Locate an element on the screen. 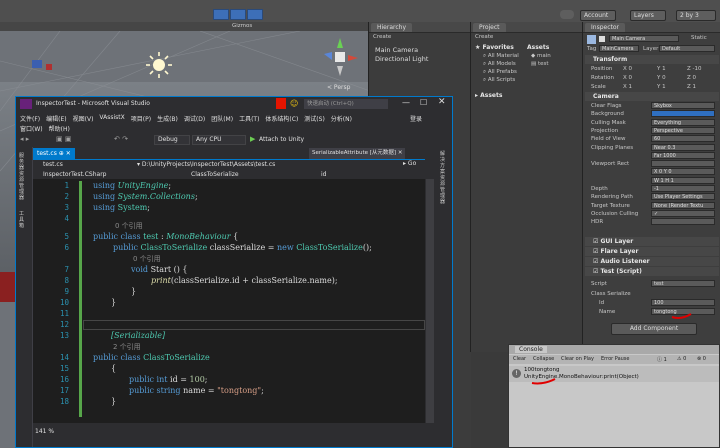 The image size is (720, 448). platform-dropdown: Any CPU is located at coordinates (219, 140).